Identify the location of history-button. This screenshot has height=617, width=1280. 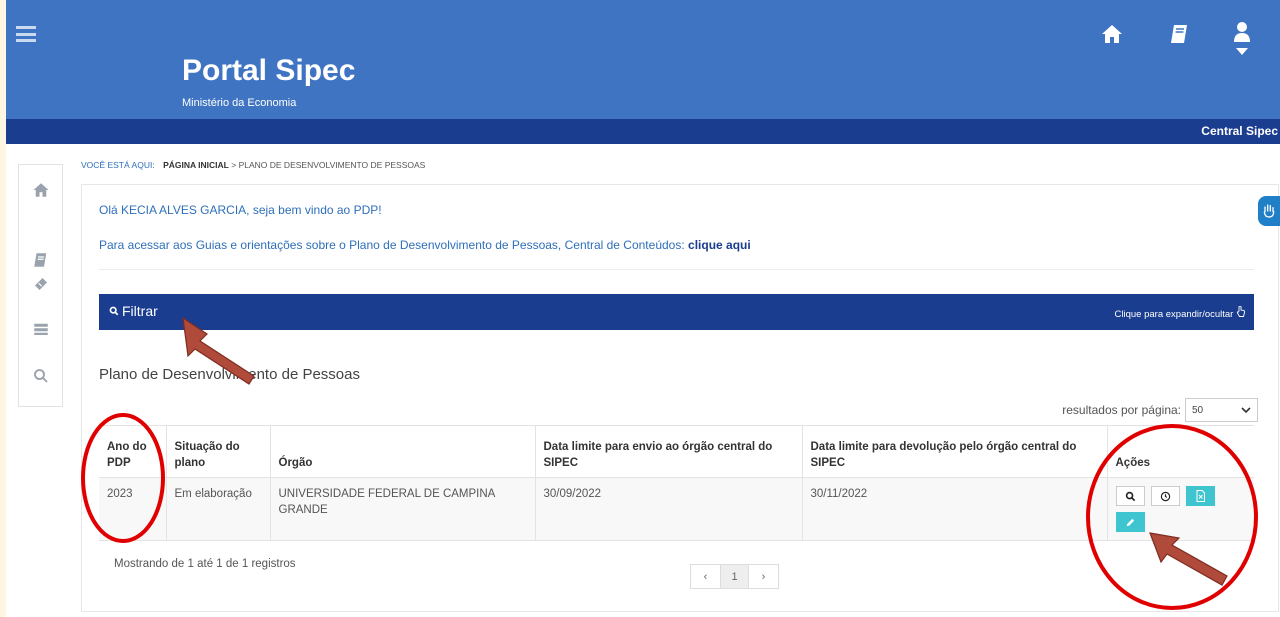
(1165, 496).